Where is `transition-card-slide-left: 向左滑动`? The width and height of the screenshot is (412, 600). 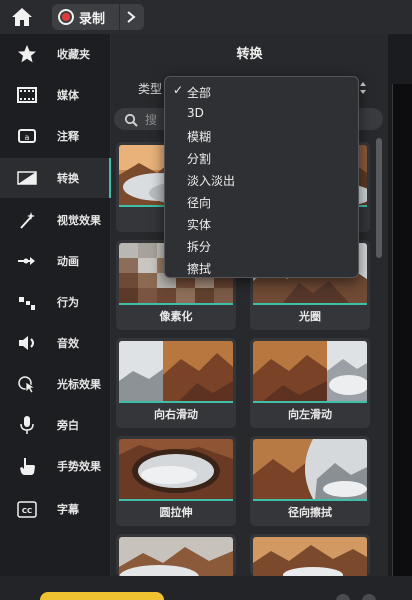 transition-card-slide-left: 向左滑动 is located at coordinates (310, 383).